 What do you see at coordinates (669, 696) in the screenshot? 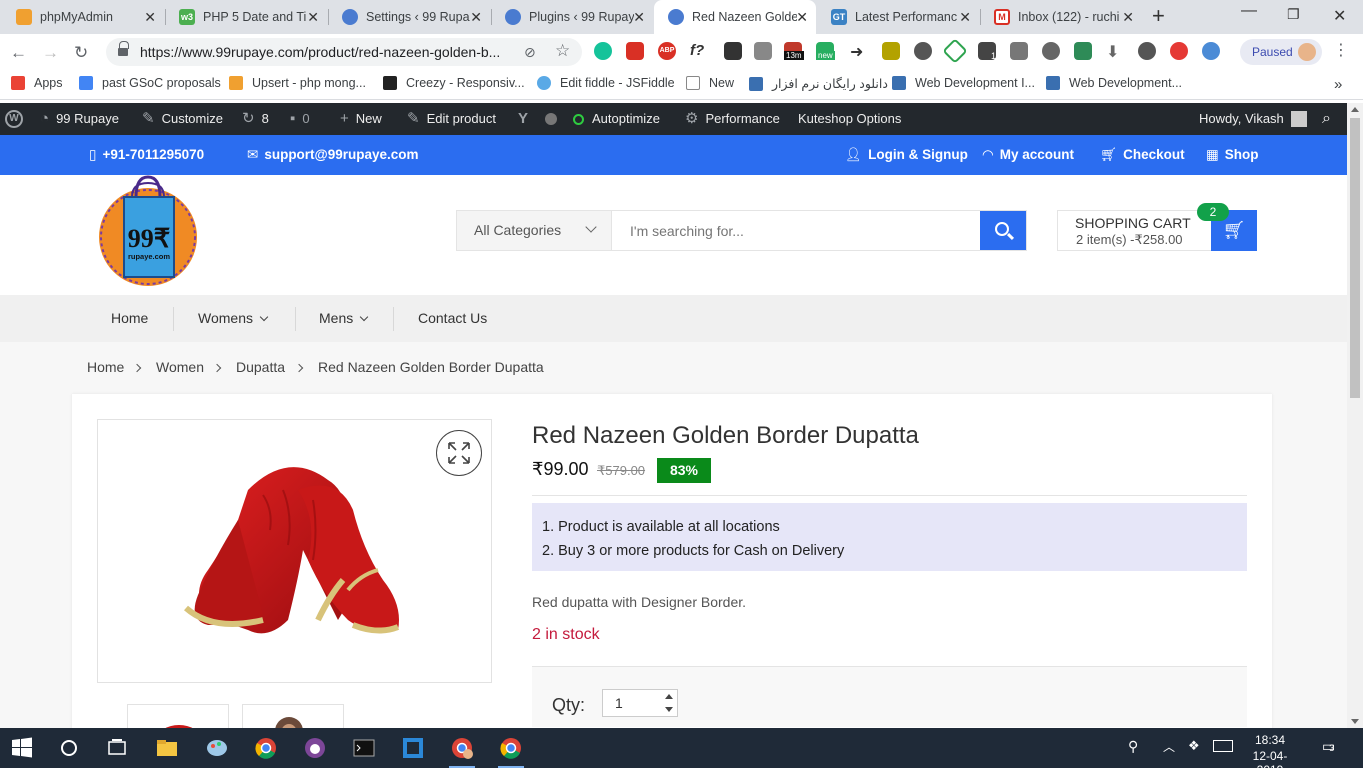
I see `increment-icon` at bounding box center [669, 696].